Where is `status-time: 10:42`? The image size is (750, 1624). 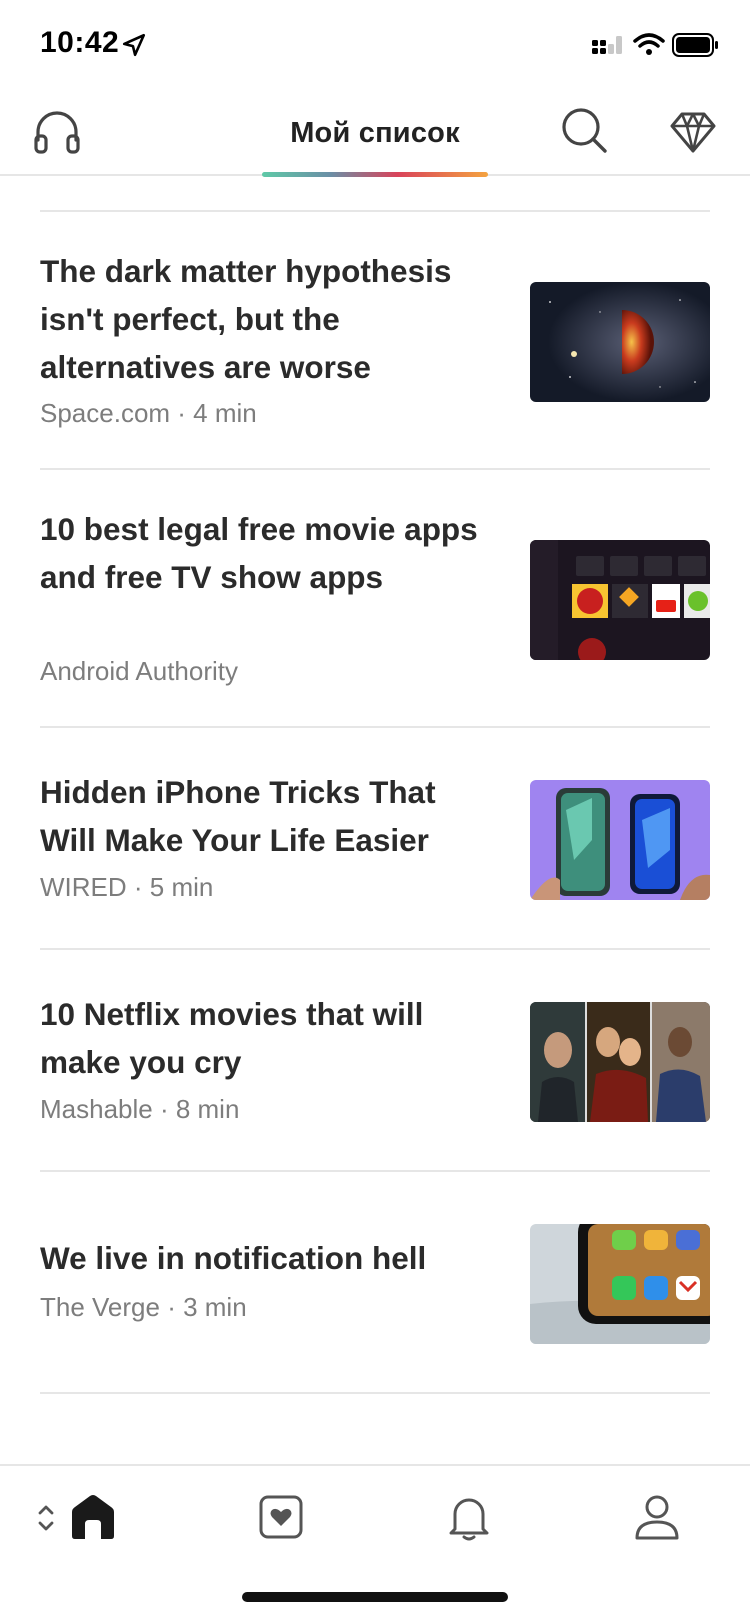
status-time: 10:42 is located at coordinates (80, 42).